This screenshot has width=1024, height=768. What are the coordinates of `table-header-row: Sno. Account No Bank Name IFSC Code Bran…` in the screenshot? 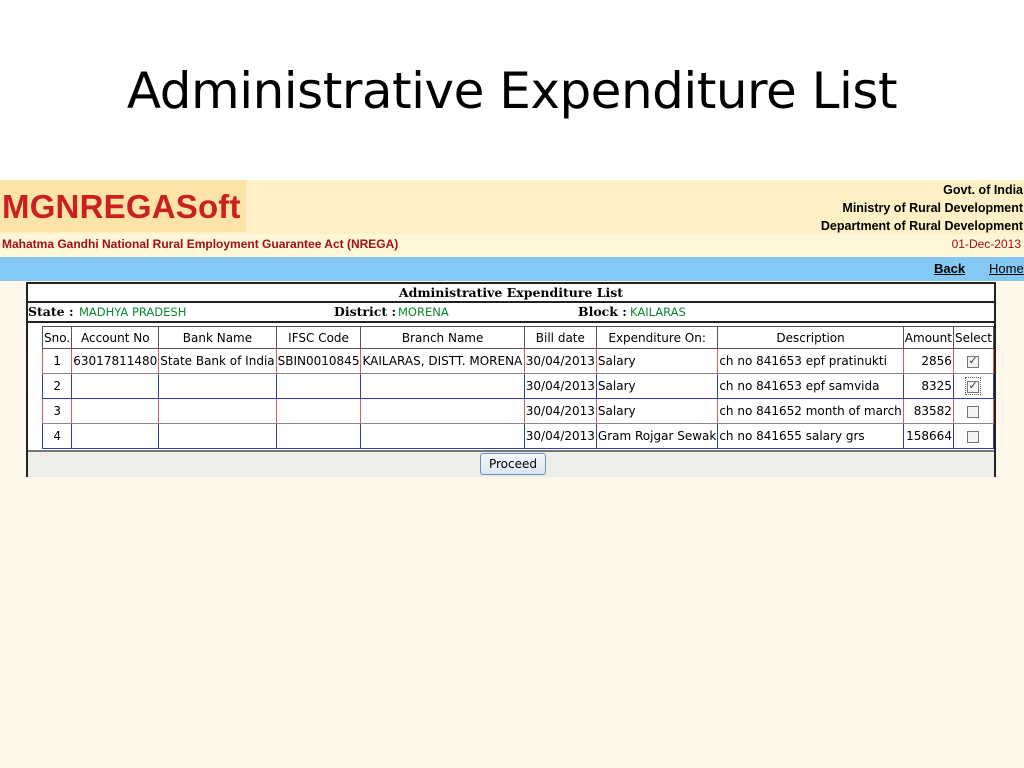 It's located at (518, 337).